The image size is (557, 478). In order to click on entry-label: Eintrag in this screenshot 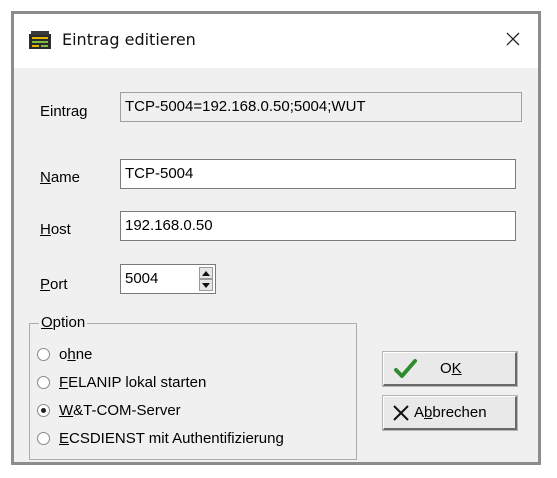, I will do `click(64, 111)`.